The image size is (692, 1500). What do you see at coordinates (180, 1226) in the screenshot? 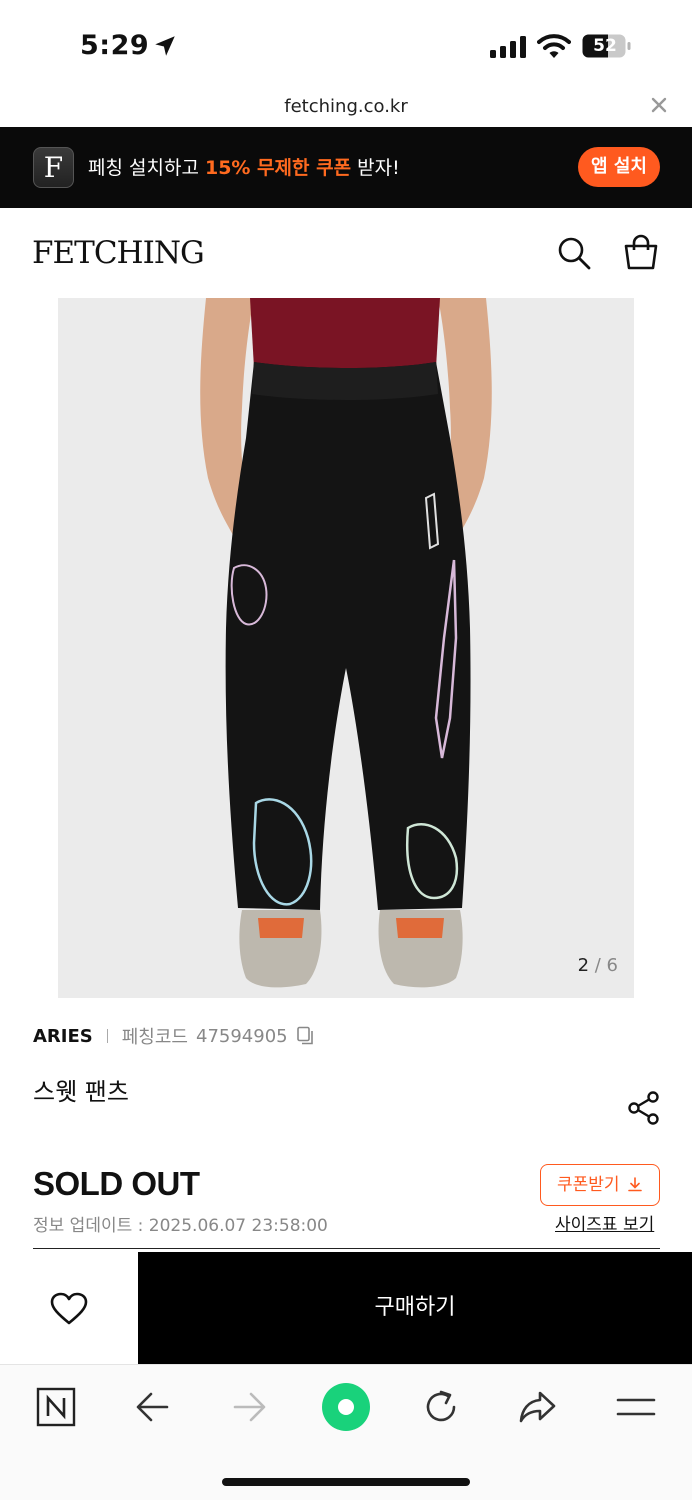
I see `update-info: 정보 업데이트 : 2025.06.07 23:58:00` at bounding box center [180, 1226].